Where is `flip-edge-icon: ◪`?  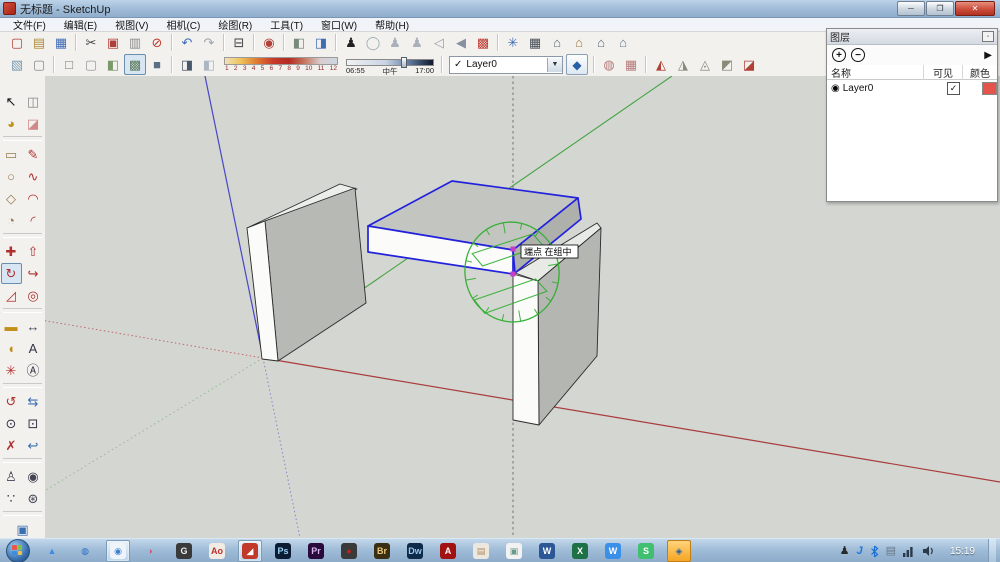
flip-edge-icon: ◪ is located at coordinates (749, 64).